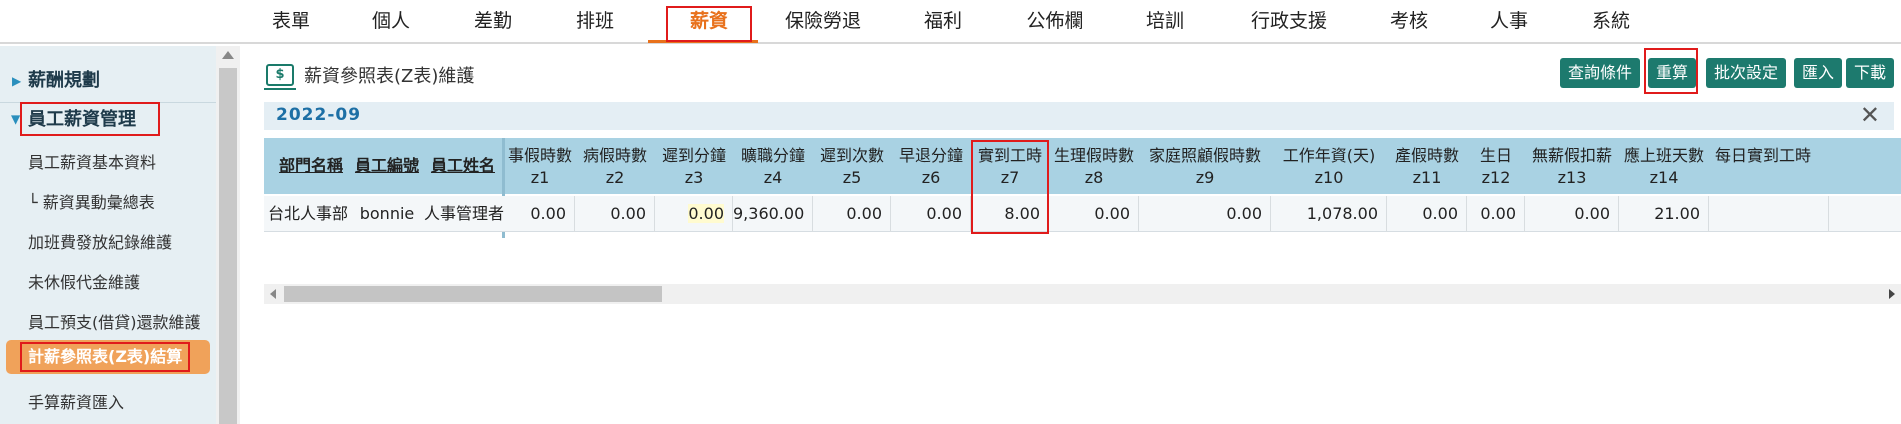  Describe the element at coordinates (228, 55) in the screenshot. I see `scroll-up-icon` at that location.